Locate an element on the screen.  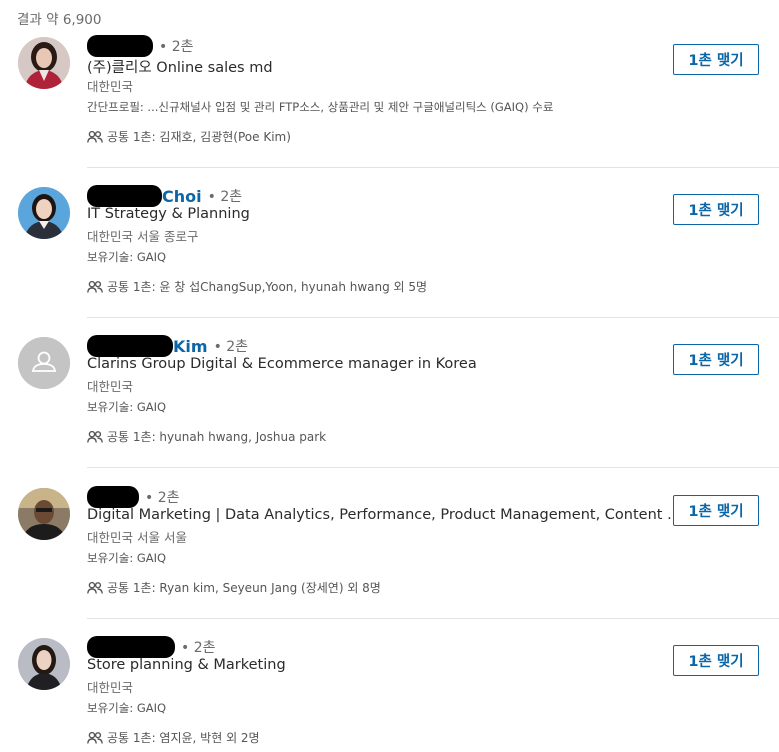
mutual-connections-text: 공통 1촌: 염지윤, 박현 외 2명 is located at coordinates (183, 738).